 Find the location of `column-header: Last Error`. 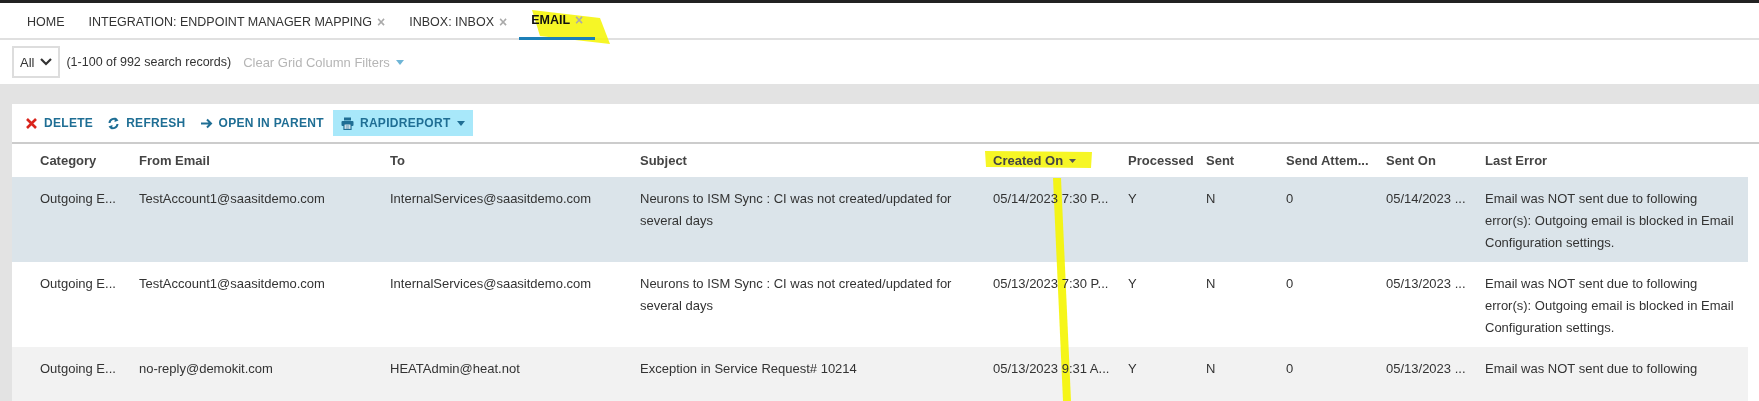

column-header: Last Error is located at coordinates (1516, 160).